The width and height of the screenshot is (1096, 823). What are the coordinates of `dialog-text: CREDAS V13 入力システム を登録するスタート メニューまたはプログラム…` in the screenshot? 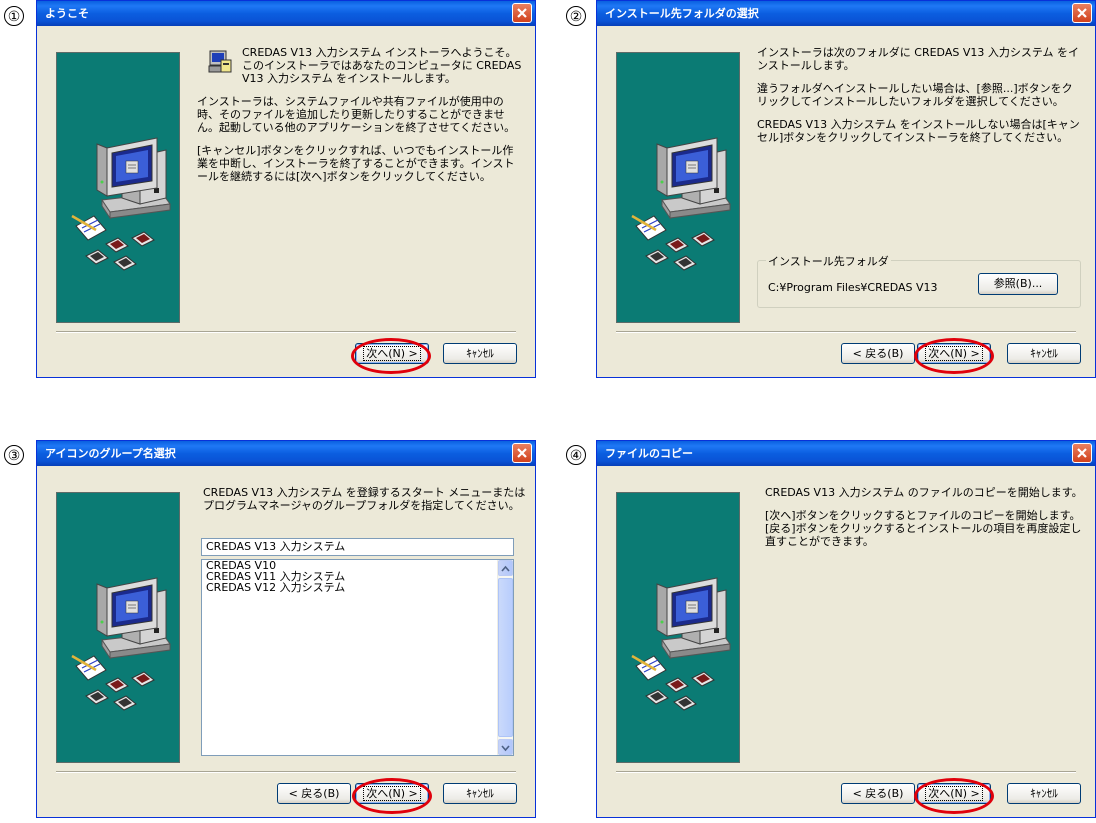 It's located at (365, 504).